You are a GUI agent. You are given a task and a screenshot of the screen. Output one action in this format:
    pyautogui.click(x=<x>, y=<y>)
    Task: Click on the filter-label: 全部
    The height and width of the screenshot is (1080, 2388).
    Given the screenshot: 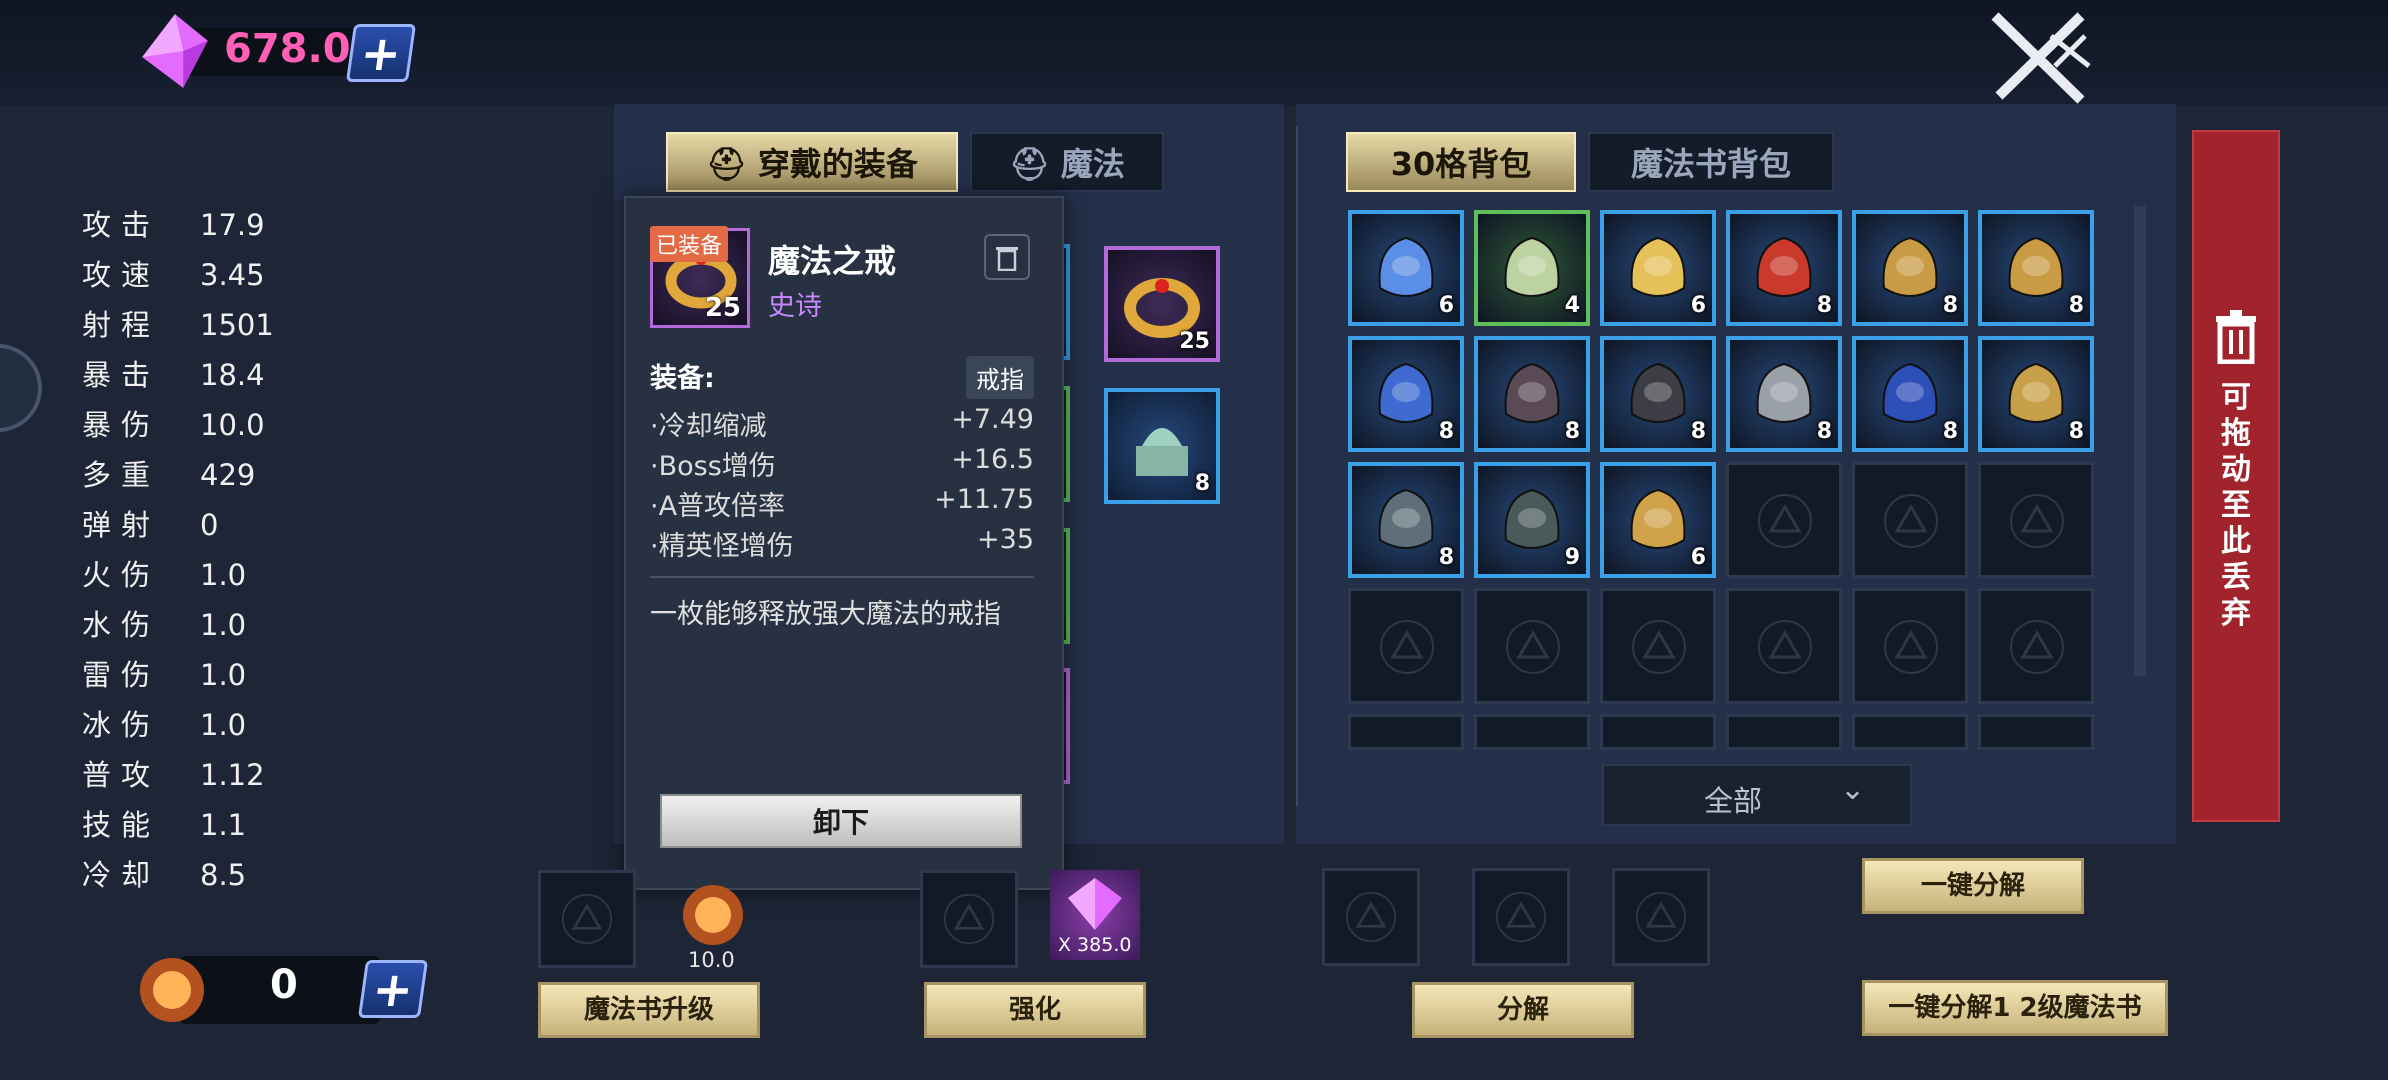 What is the action you would take?
    pyautogui.click(x=1733, y=801)
    